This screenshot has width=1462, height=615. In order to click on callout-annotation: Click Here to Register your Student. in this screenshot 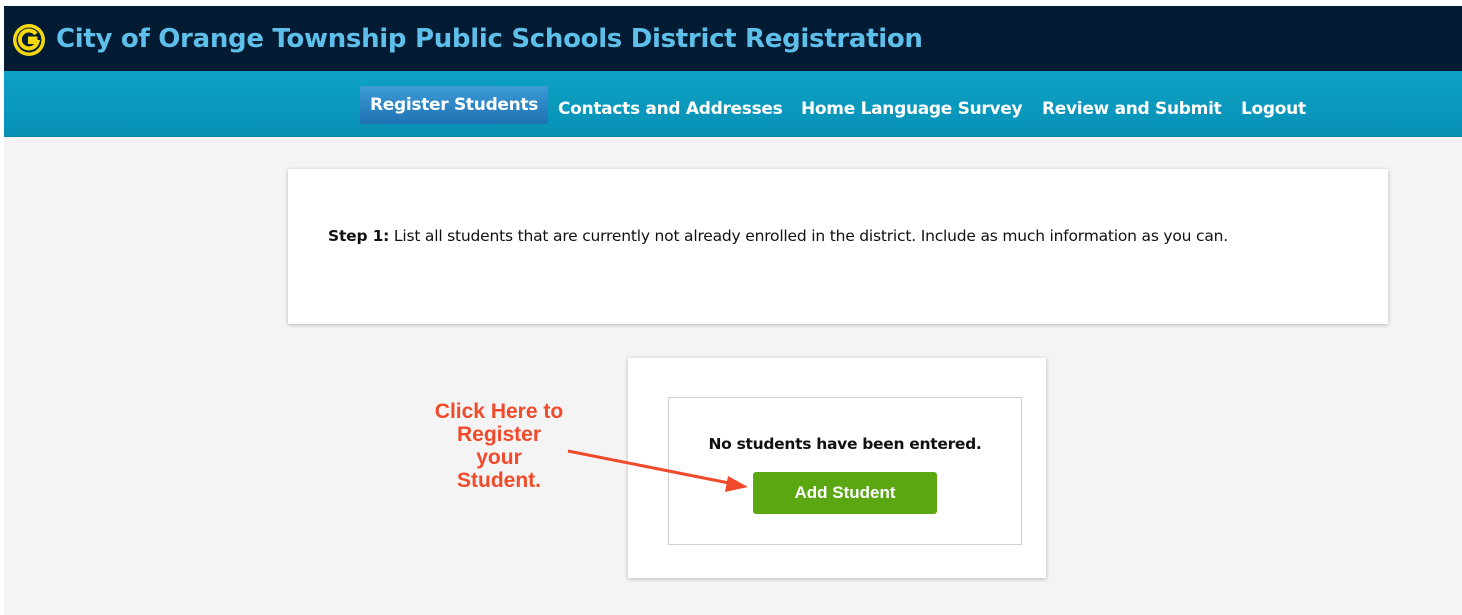, I will do `click(499, 446)`.